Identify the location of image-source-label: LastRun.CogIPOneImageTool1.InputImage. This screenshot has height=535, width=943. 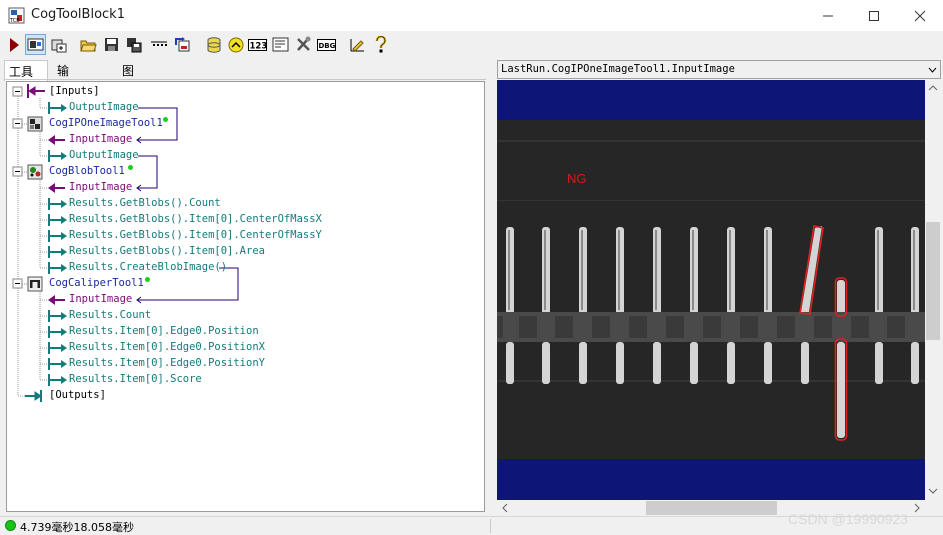
(618, 69).